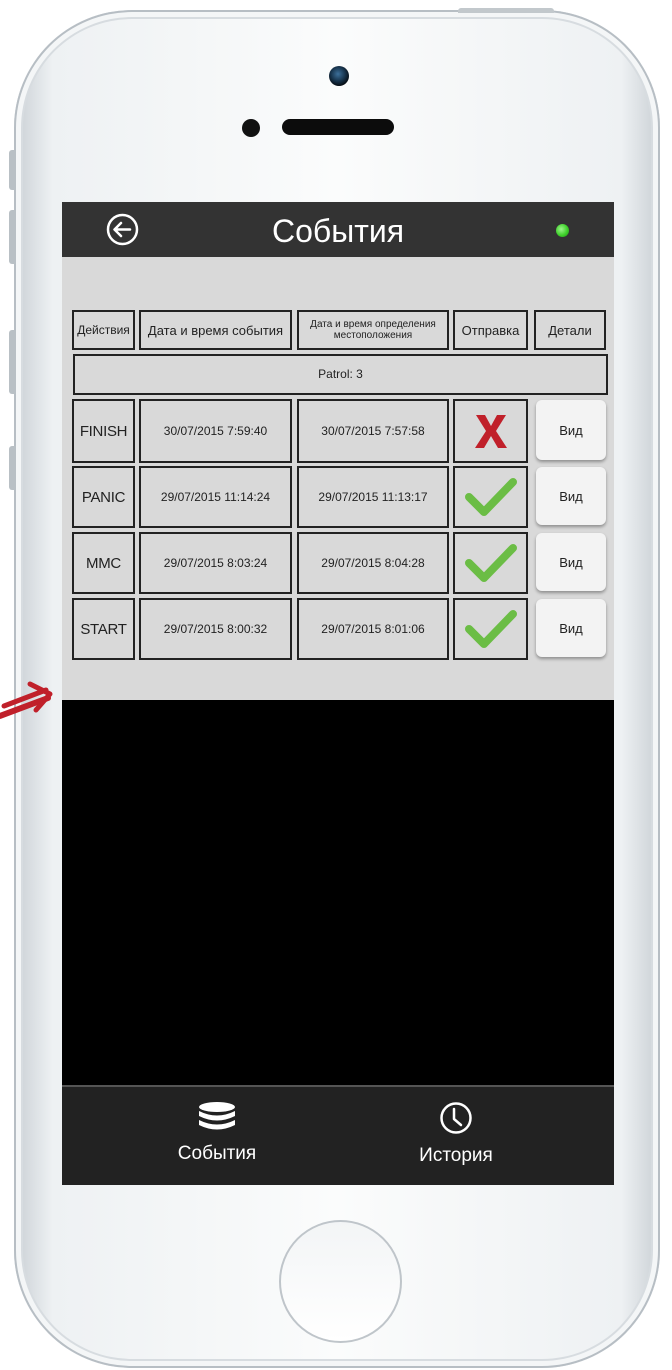  What do you see at coordinates (215, 563) in the screenshot?
I see `row-event-time-cell: 29/07/2015 8:03:24` at bounding box center [215, 563].